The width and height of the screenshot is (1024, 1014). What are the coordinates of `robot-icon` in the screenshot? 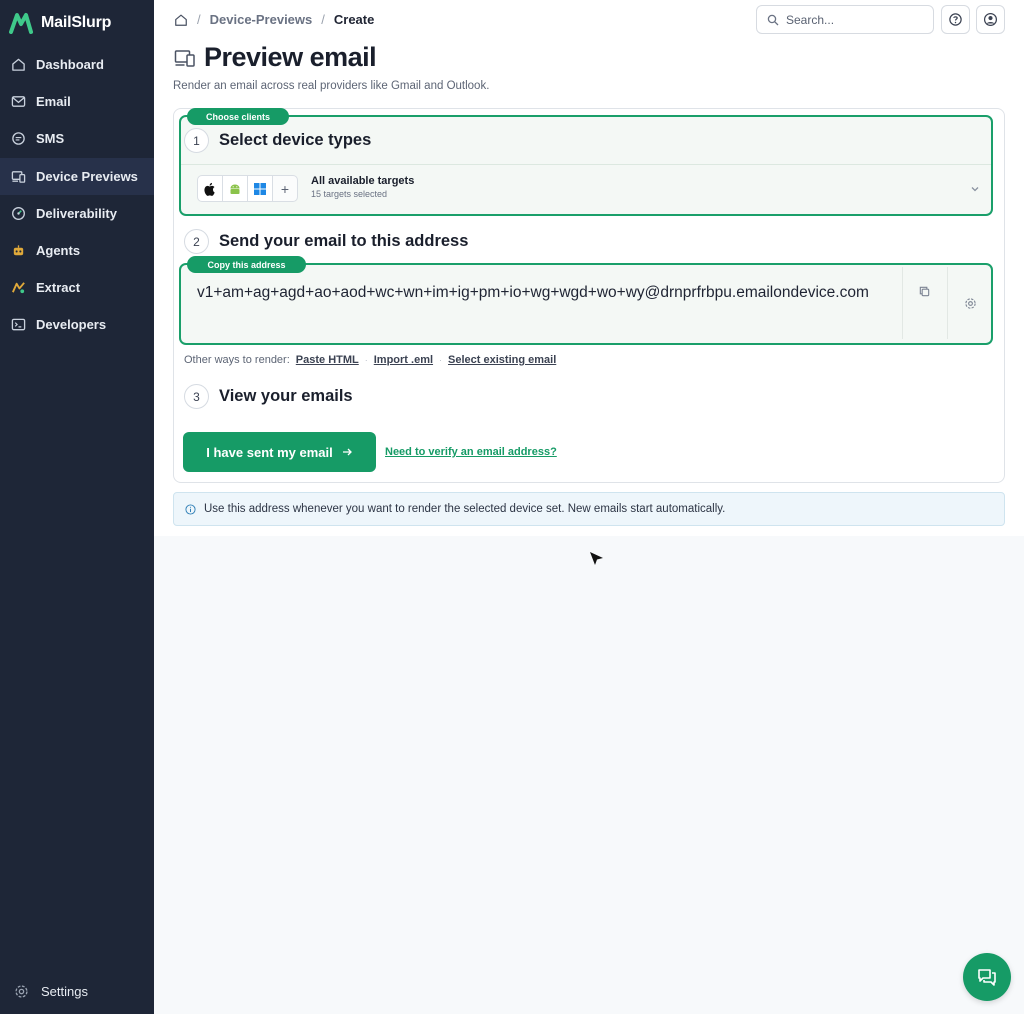 It's located at (18, 250).